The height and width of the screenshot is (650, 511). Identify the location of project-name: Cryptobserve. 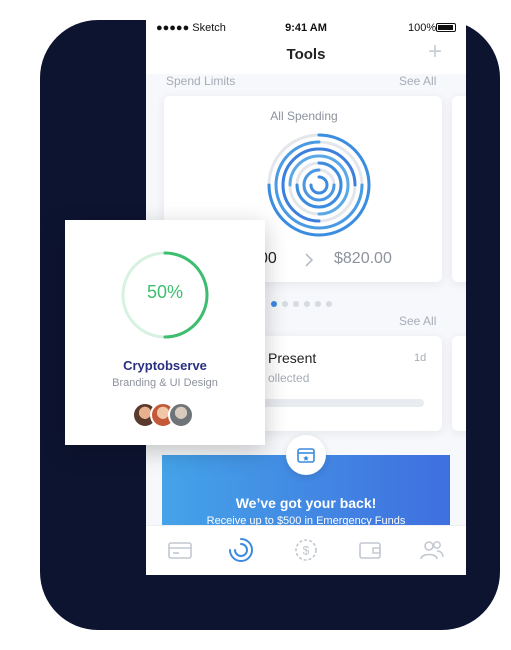
(165, 365).